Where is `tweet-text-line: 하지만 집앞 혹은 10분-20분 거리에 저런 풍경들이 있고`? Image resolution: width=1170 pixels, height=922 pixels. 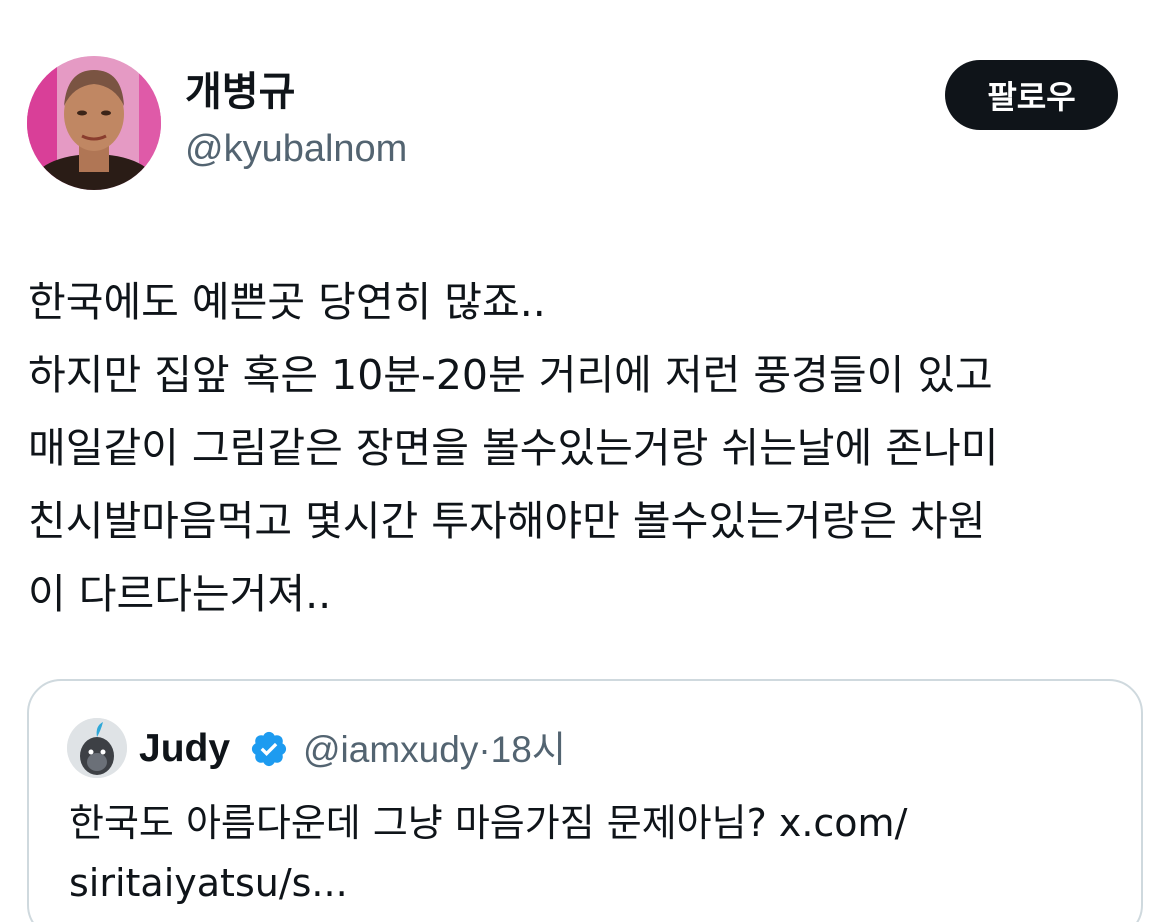 tweet-text-line: 하지만 집앞 혹은 10분-20분 거리에 저런 풍경들이 있고 is located at coordinates (510, 375).